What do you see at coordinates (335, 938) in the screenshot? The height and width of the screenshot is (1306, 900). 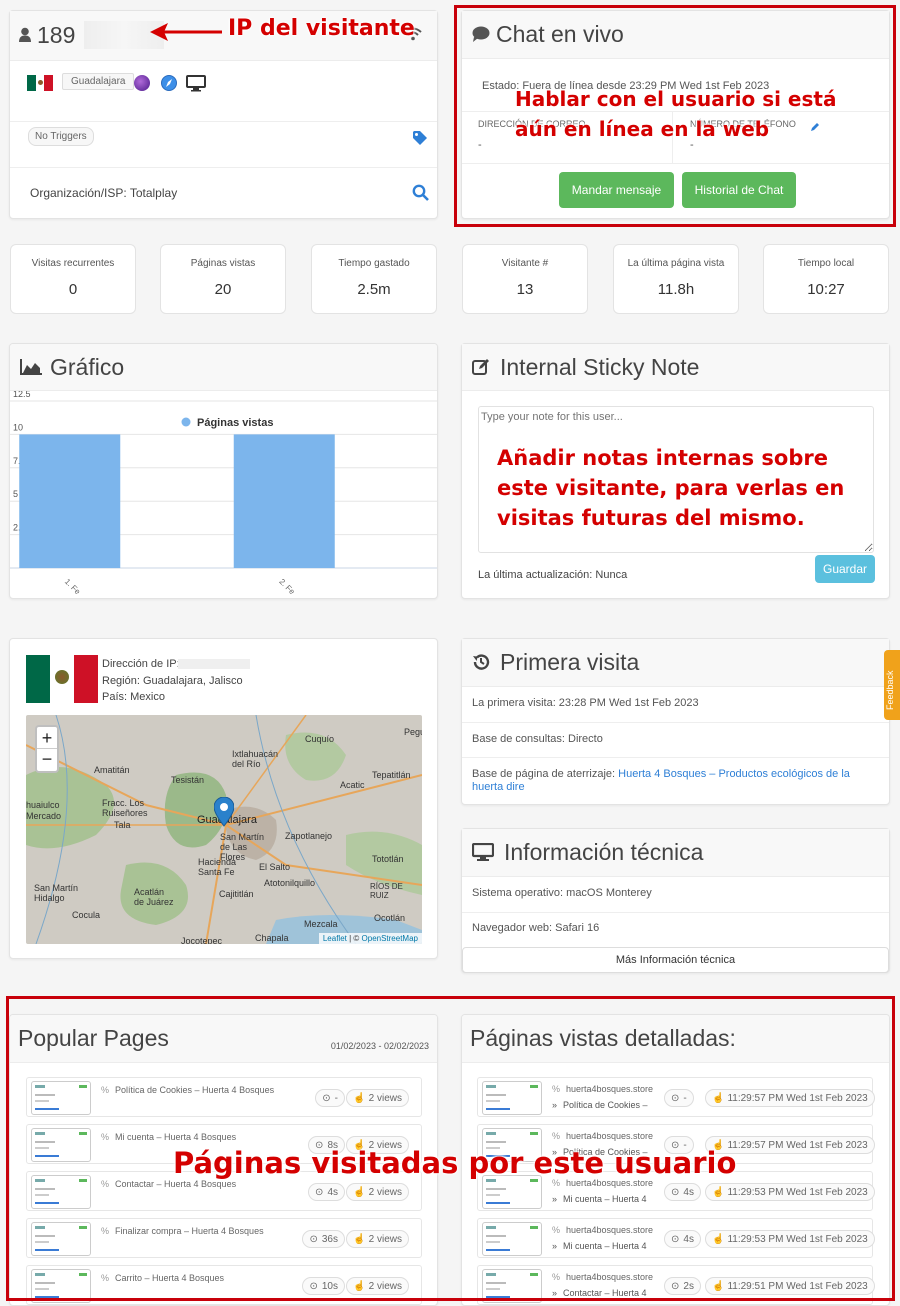 I see `leaflet-link: Leaflet` at bounding box center [335, 938].